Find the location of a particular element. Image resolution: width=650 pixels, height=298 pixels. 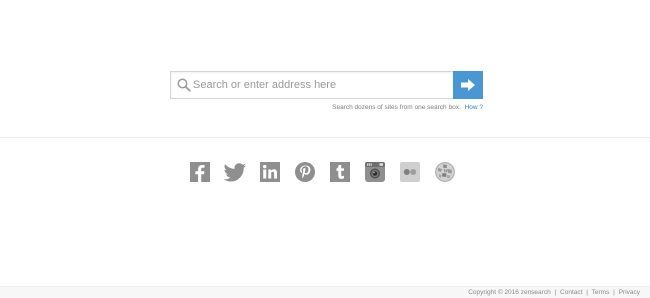

copyright-text: Copyright © 2016 zensearch is located at coordinates (509, 292).